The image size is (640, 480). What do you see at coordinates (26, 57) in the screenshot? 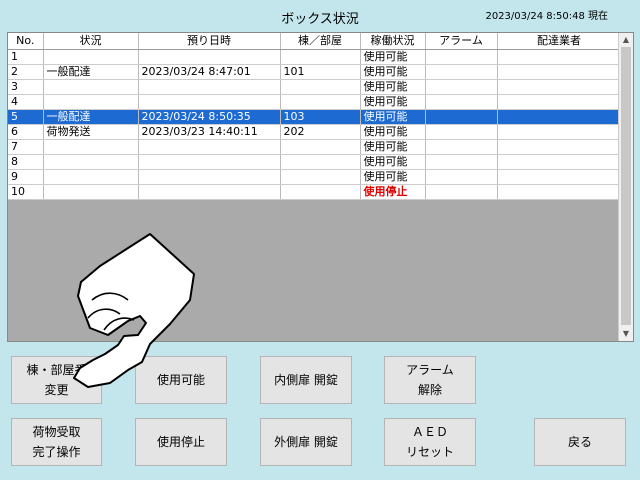
I see `cell-no: 1` at bounding box center [26, 57].